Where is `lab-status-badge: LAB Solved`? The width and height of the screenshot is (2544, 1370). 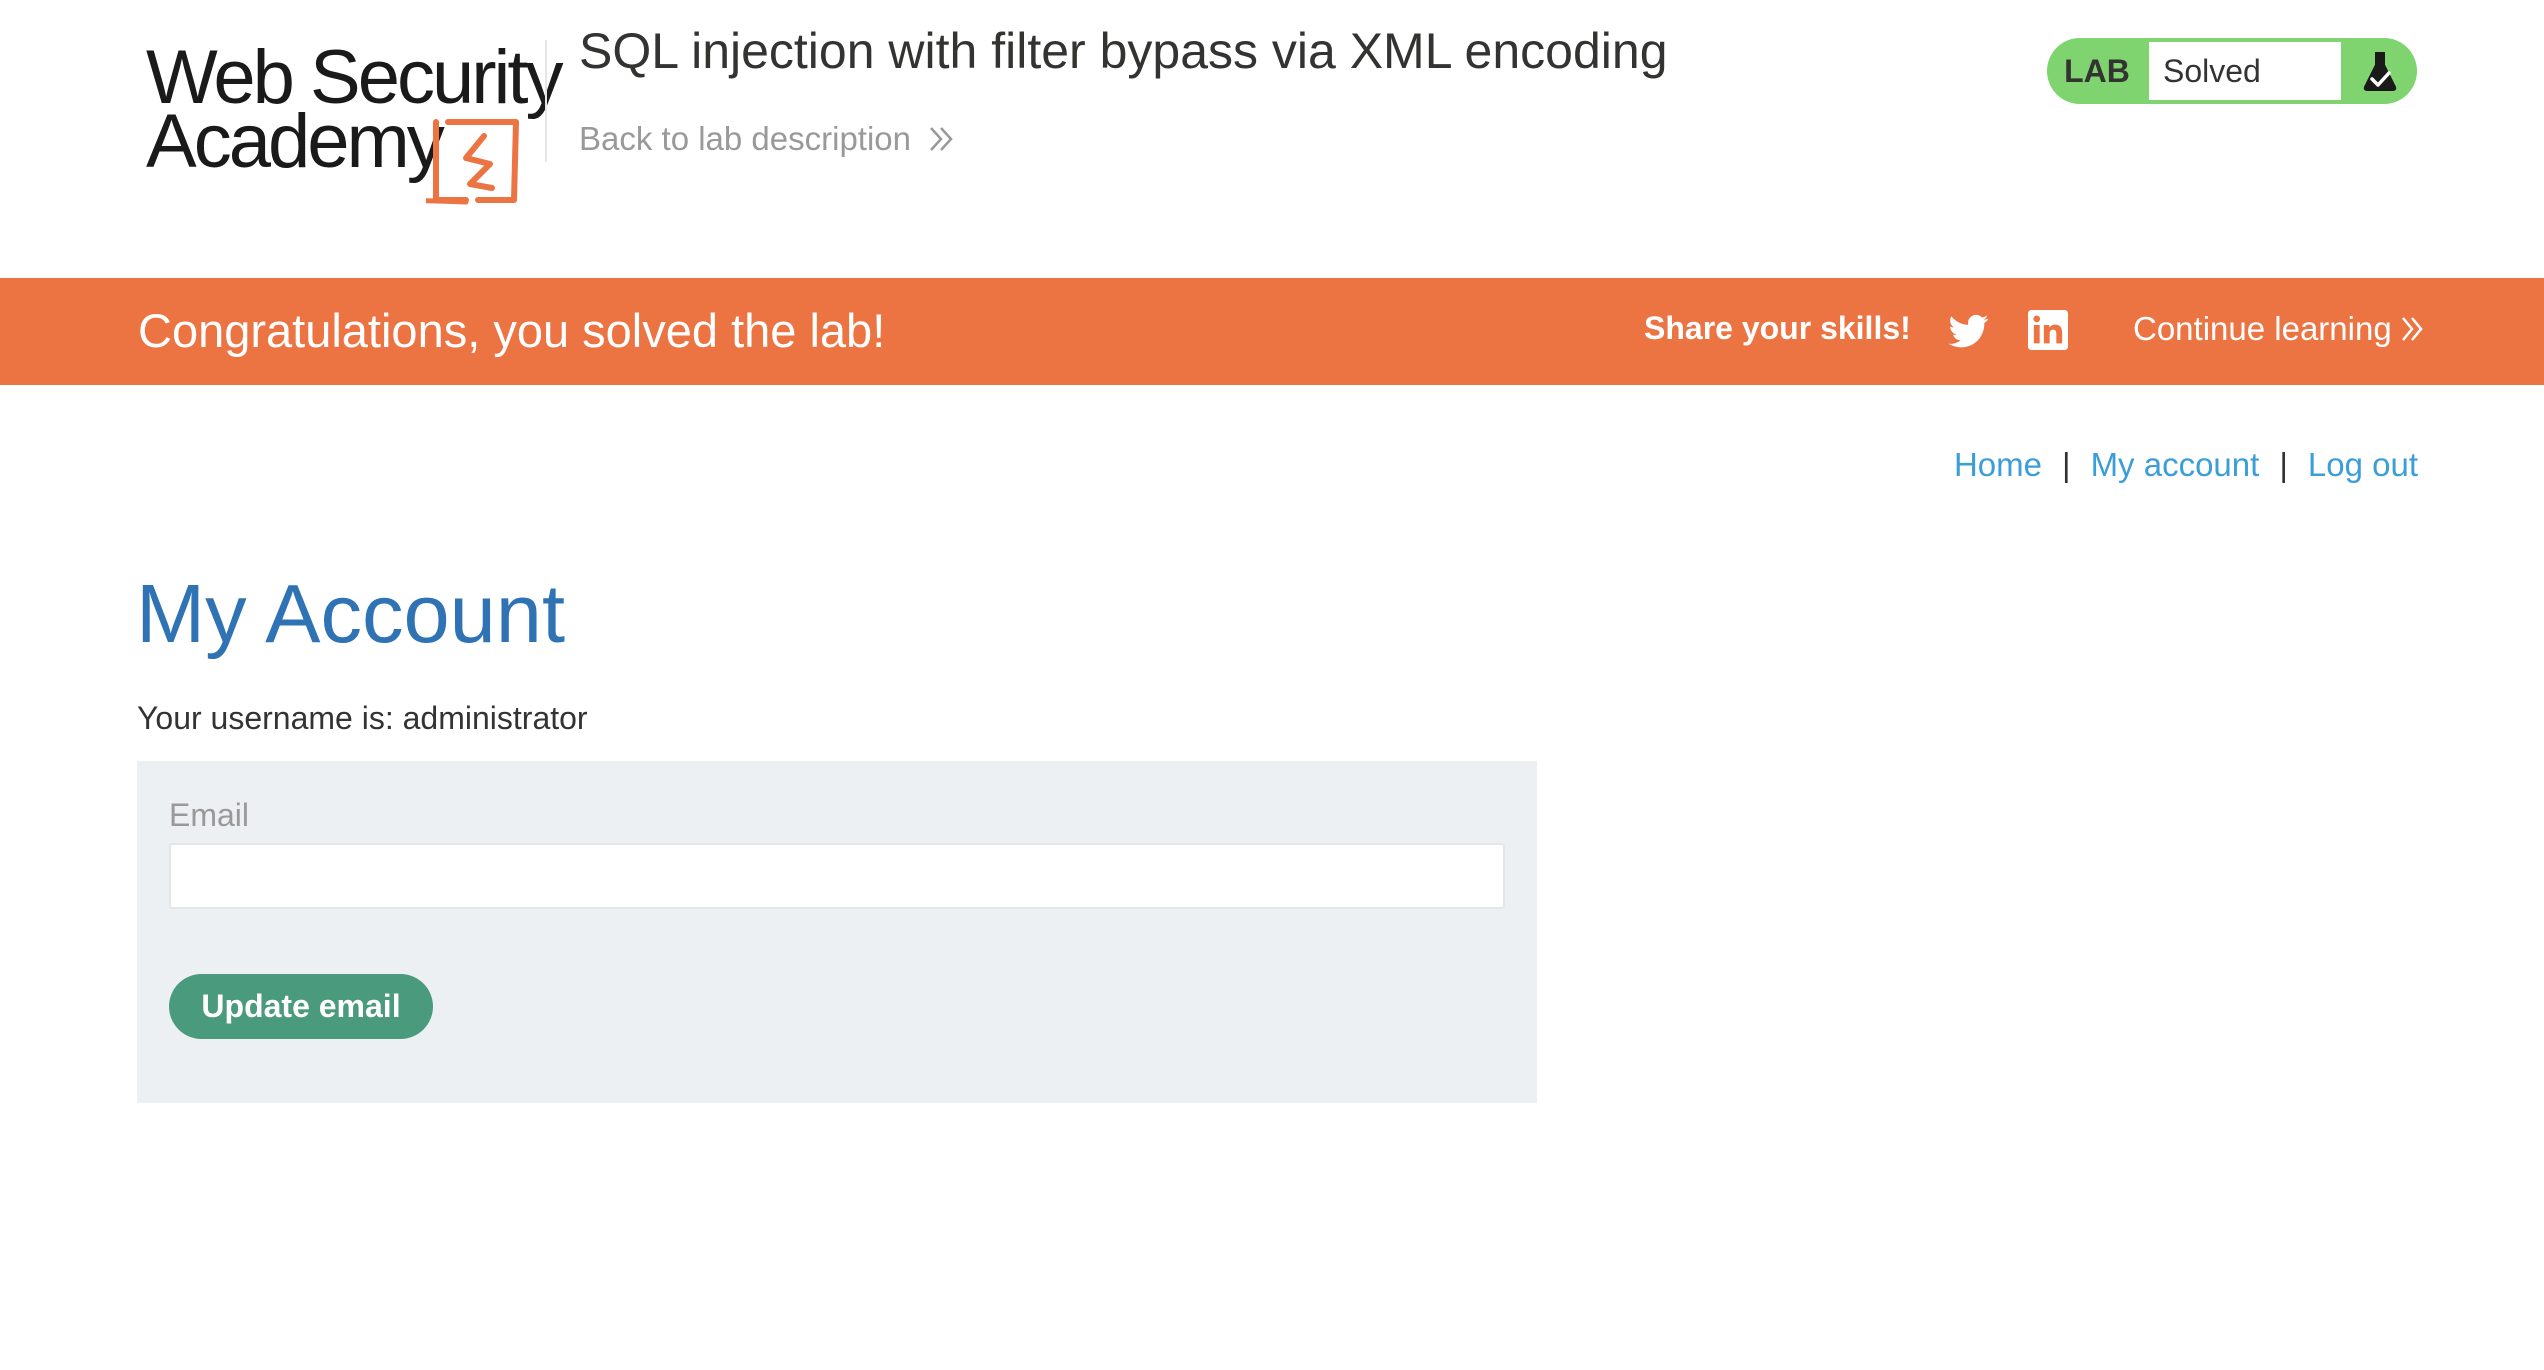 lab-status-badge: LAB Solved is located at coordinates (2232, 71).